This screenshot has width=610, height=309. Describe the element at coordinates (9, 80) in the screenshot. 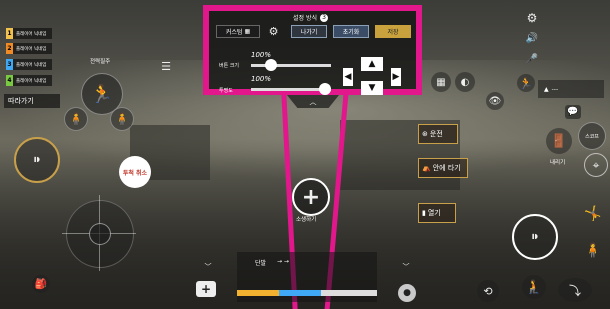

I see `team-number: 4` at that location.